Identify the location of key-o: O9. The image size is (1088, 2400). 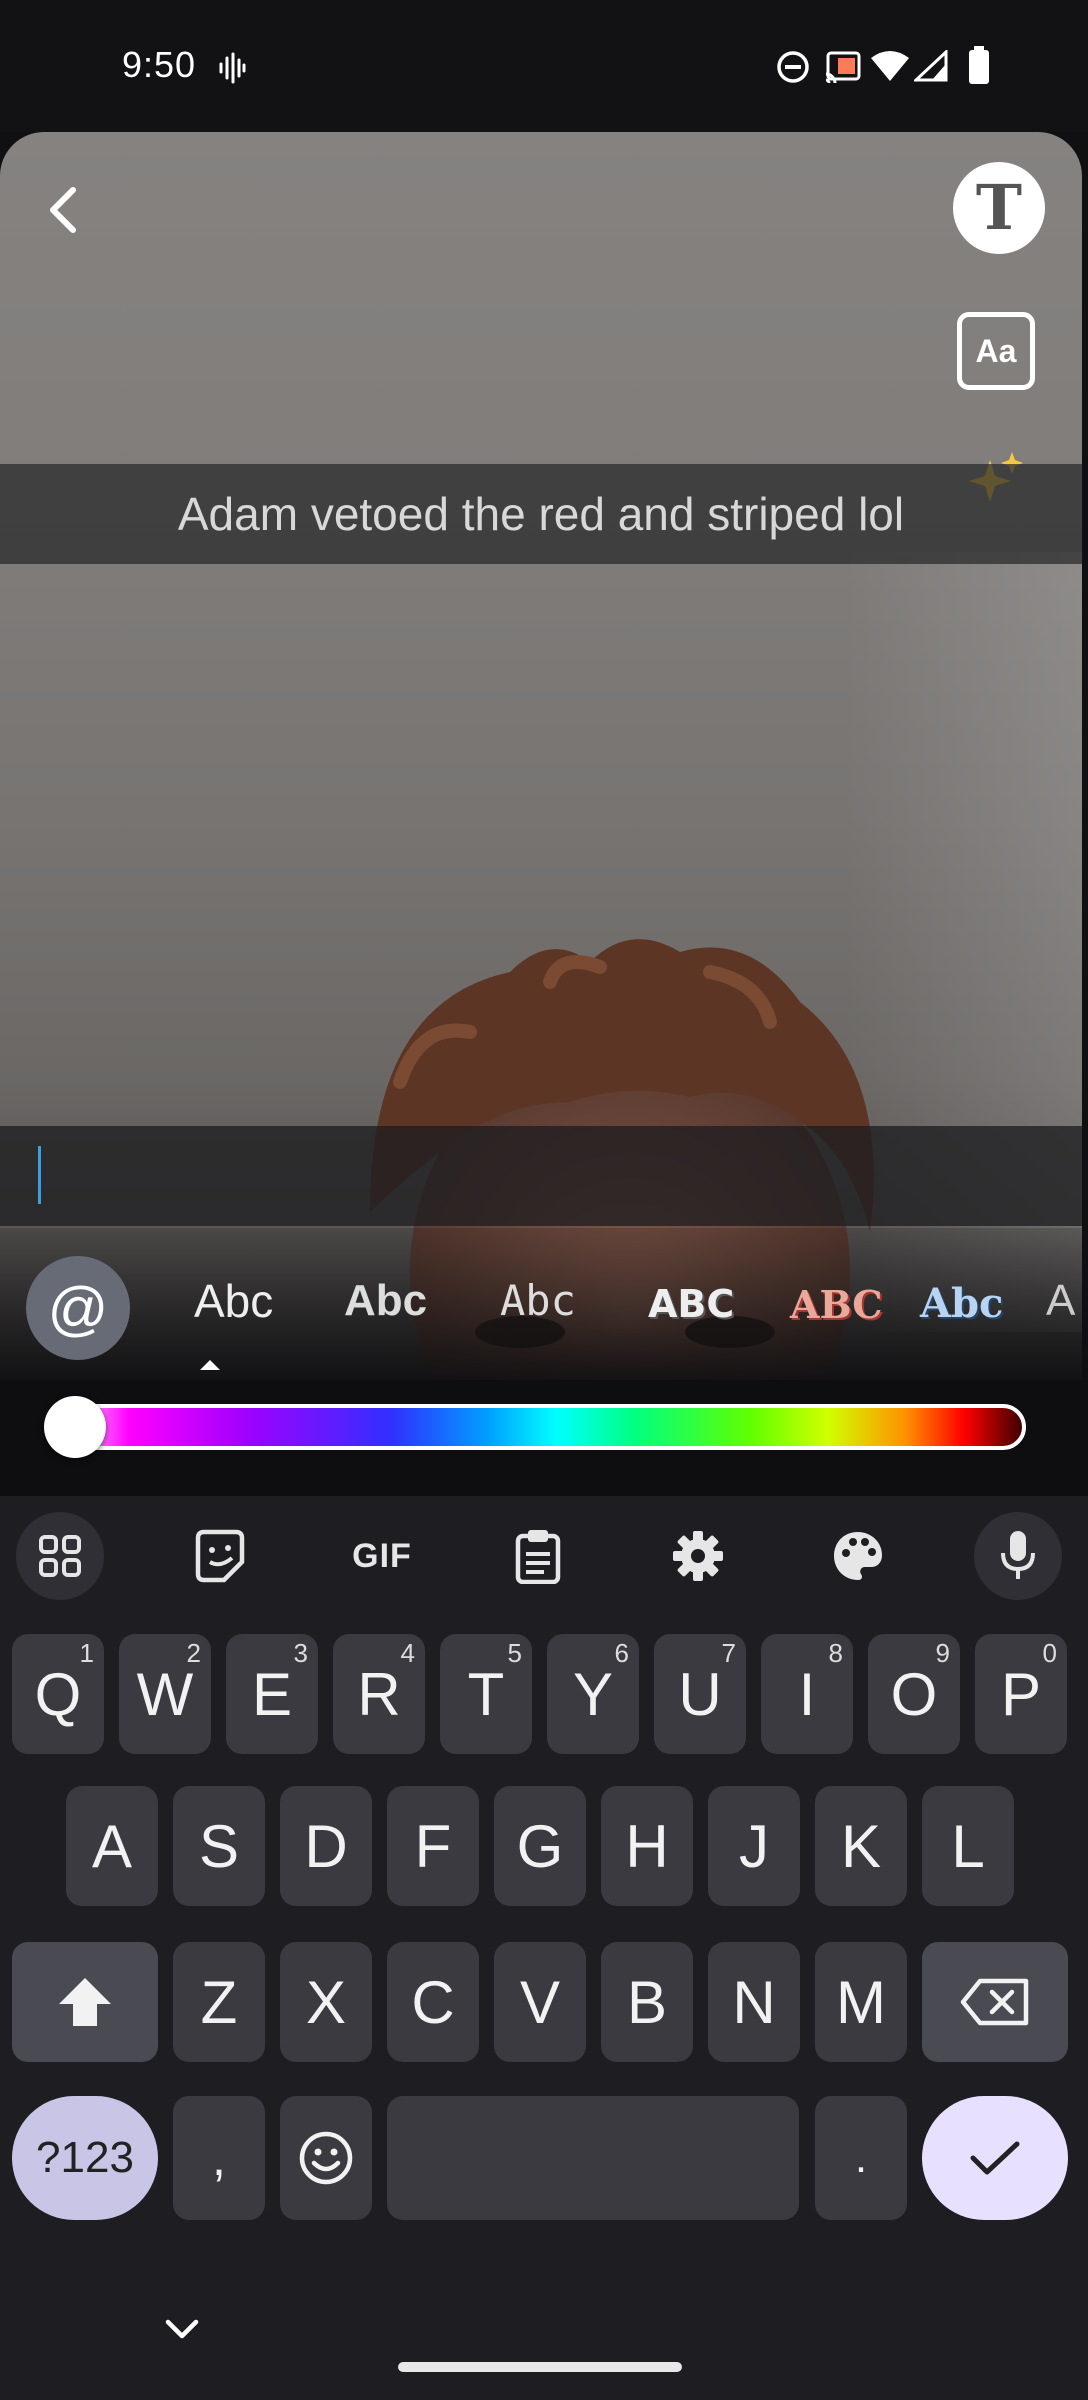
(914, 1694).